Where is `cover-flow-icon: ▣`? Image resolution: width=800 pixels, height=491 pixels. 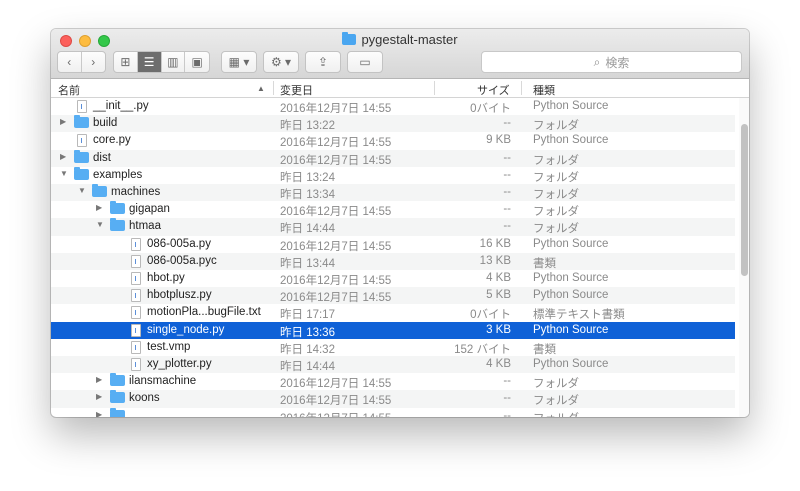
cover-flow-icon: ▣ is located at coordinates (197, 62).